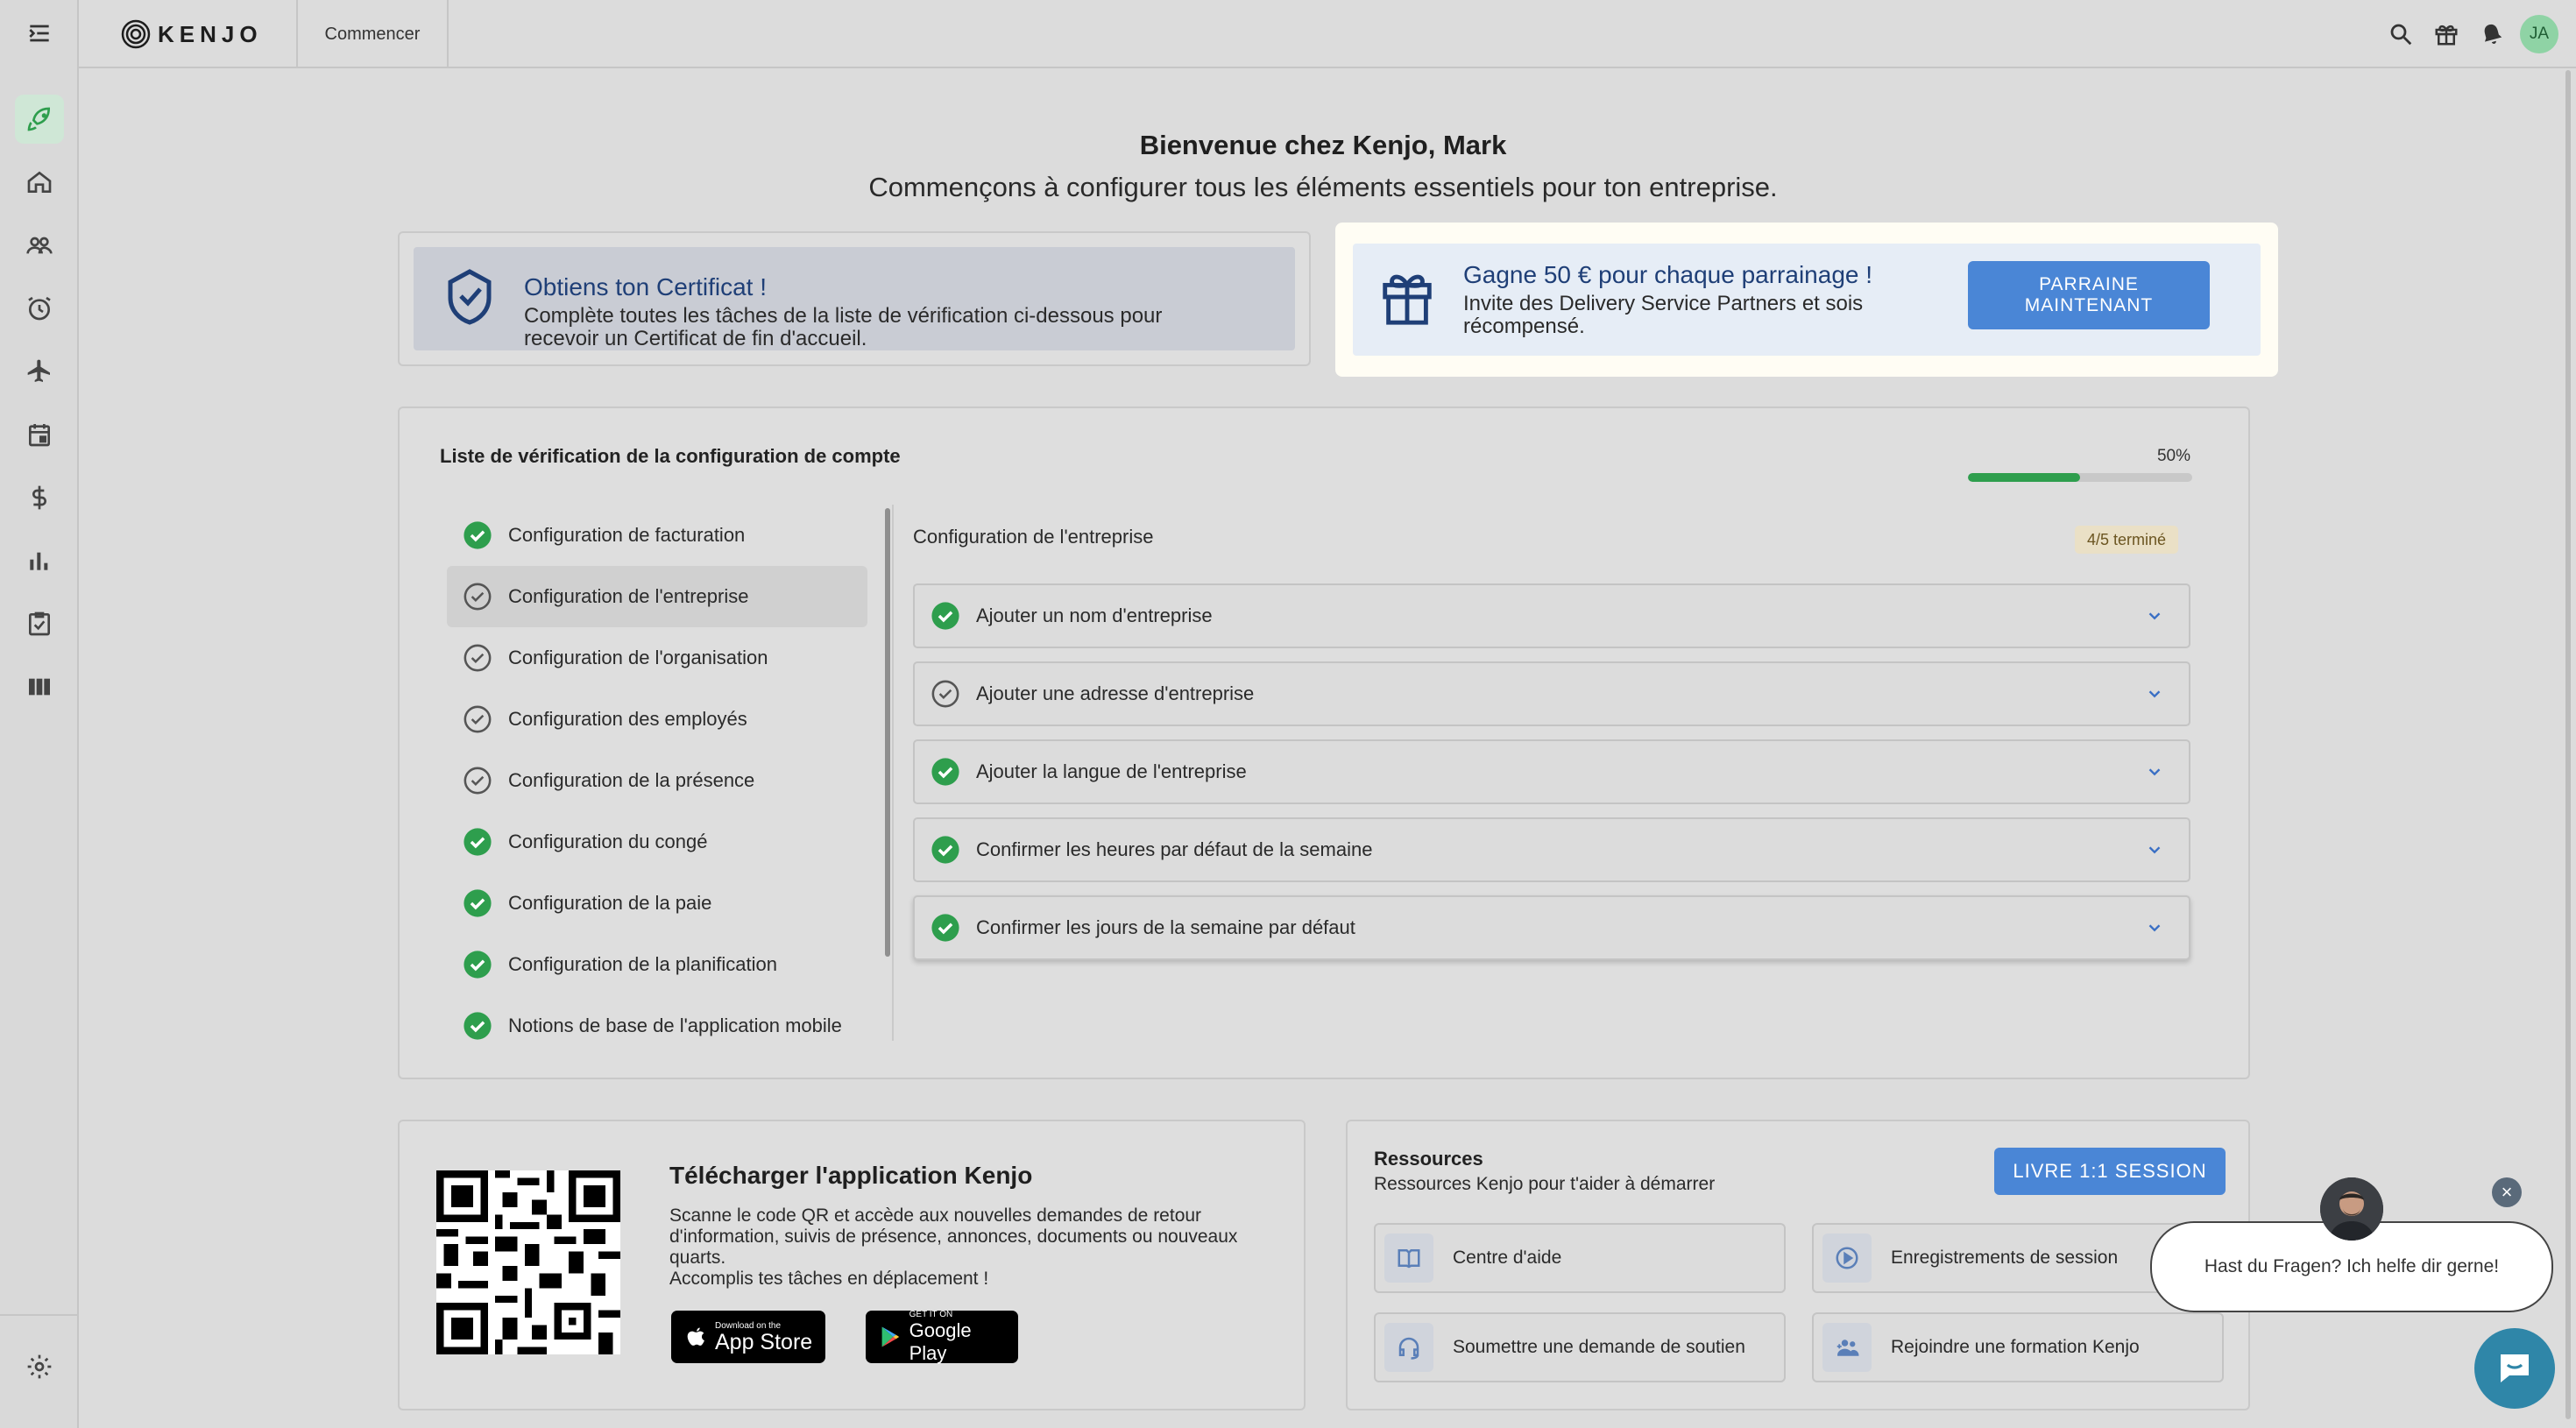 The height and width of the screenshot is (1428, 2576). I want to click on top-actions: JA, so click(2477, 34).